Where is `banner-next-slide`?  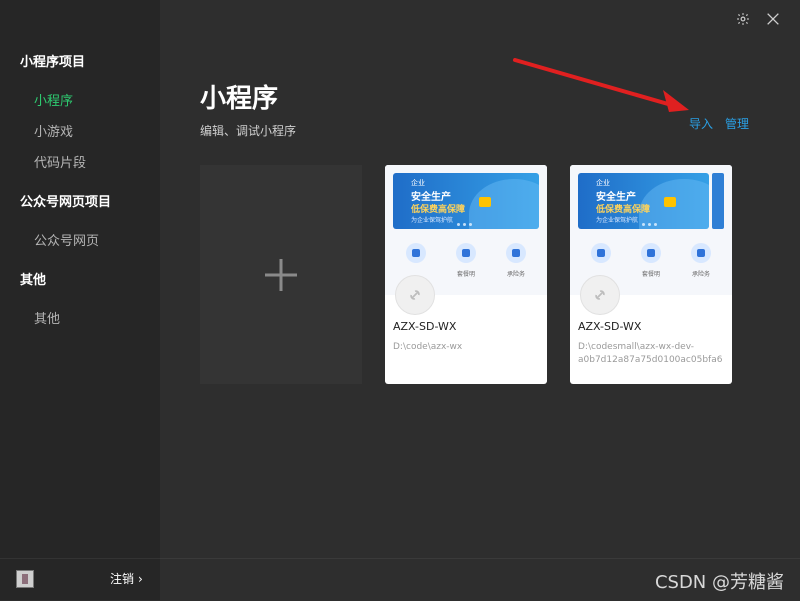 banner-next-slide is located at coordinates (718, 201).